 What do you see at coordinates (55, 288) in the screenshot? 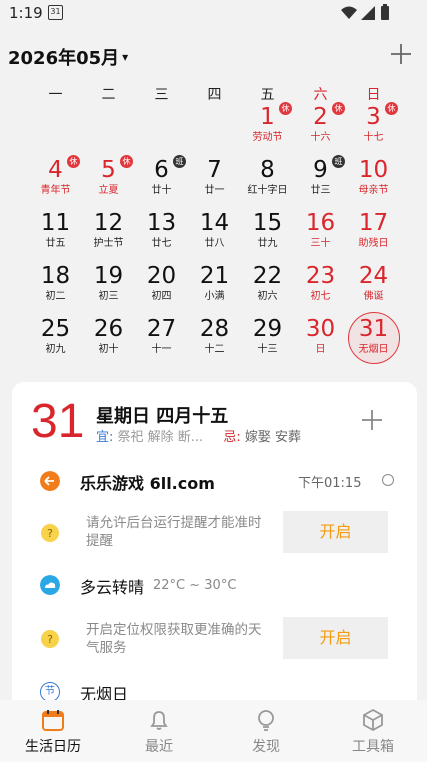
I see `calendar-day: 18 初二` at bounding box center [55, 288].